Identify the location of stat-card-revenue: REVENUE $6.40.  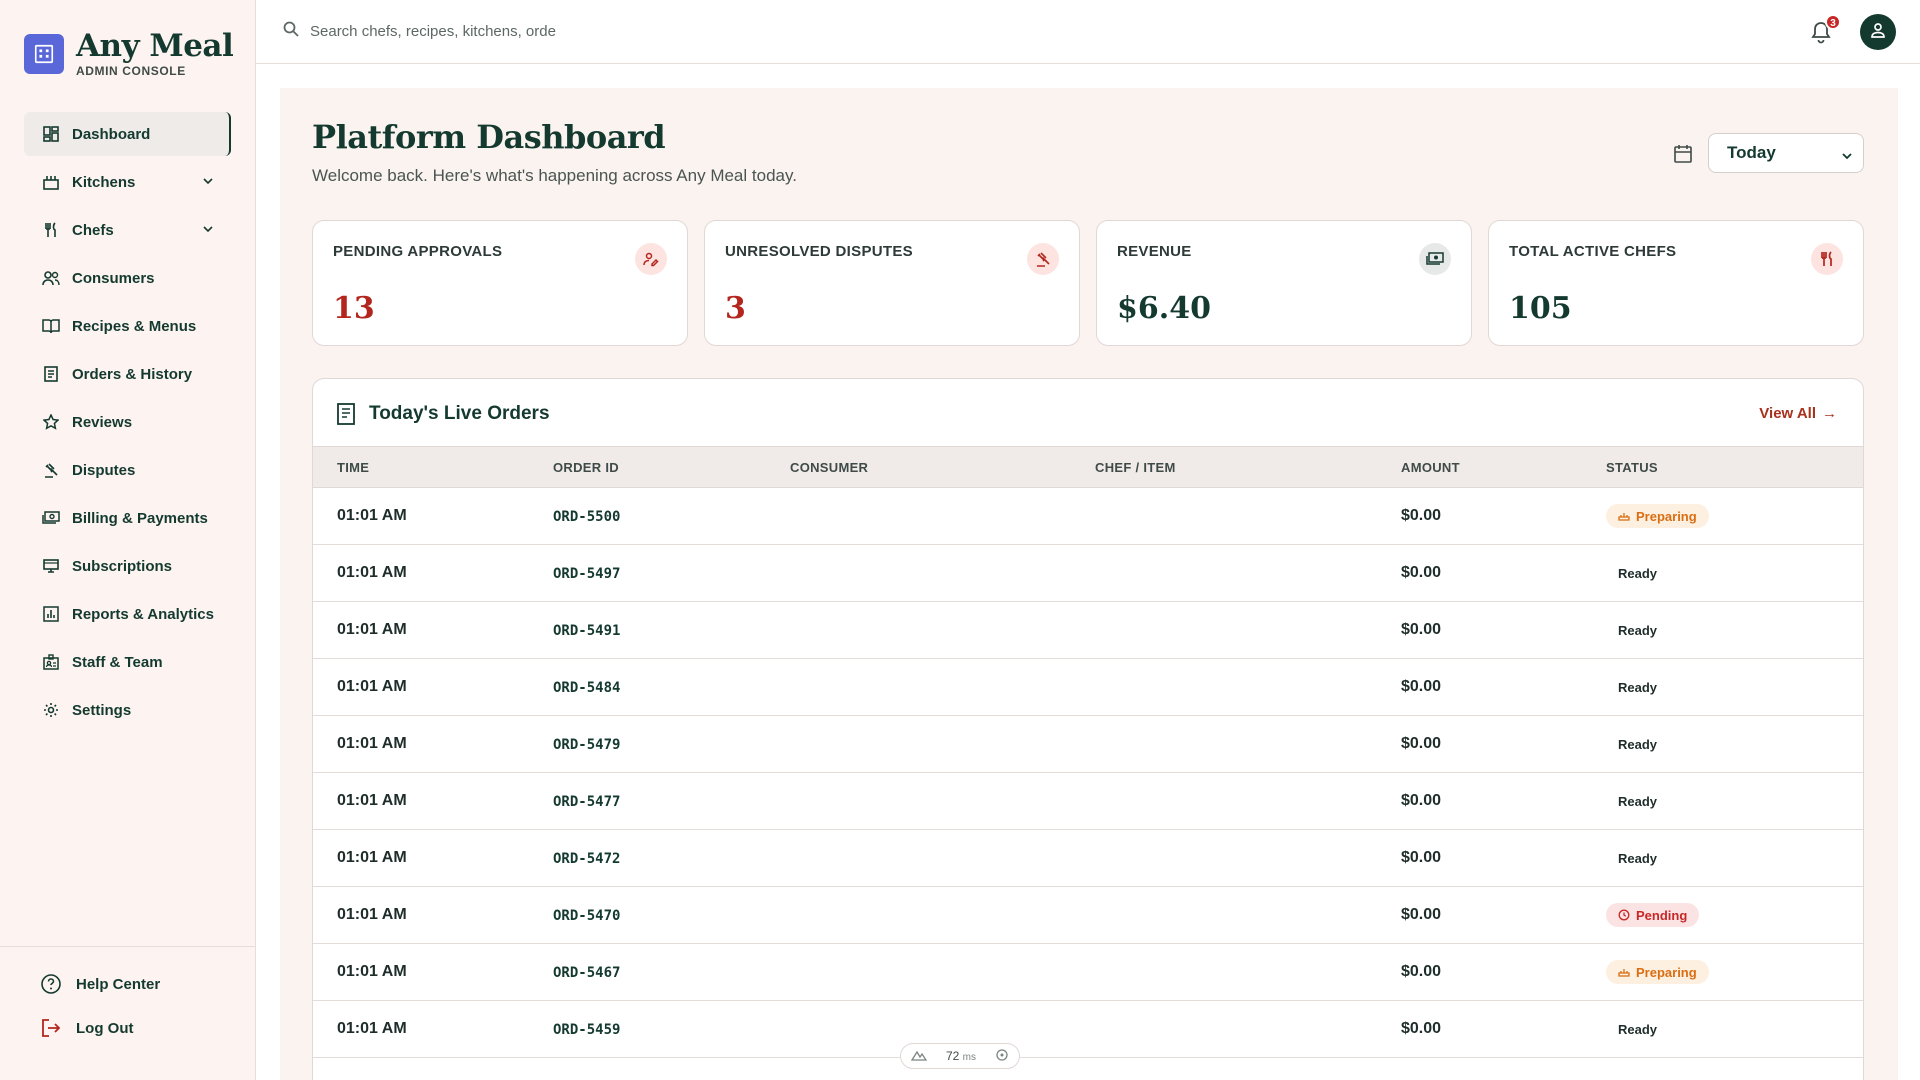
(1284, 283).